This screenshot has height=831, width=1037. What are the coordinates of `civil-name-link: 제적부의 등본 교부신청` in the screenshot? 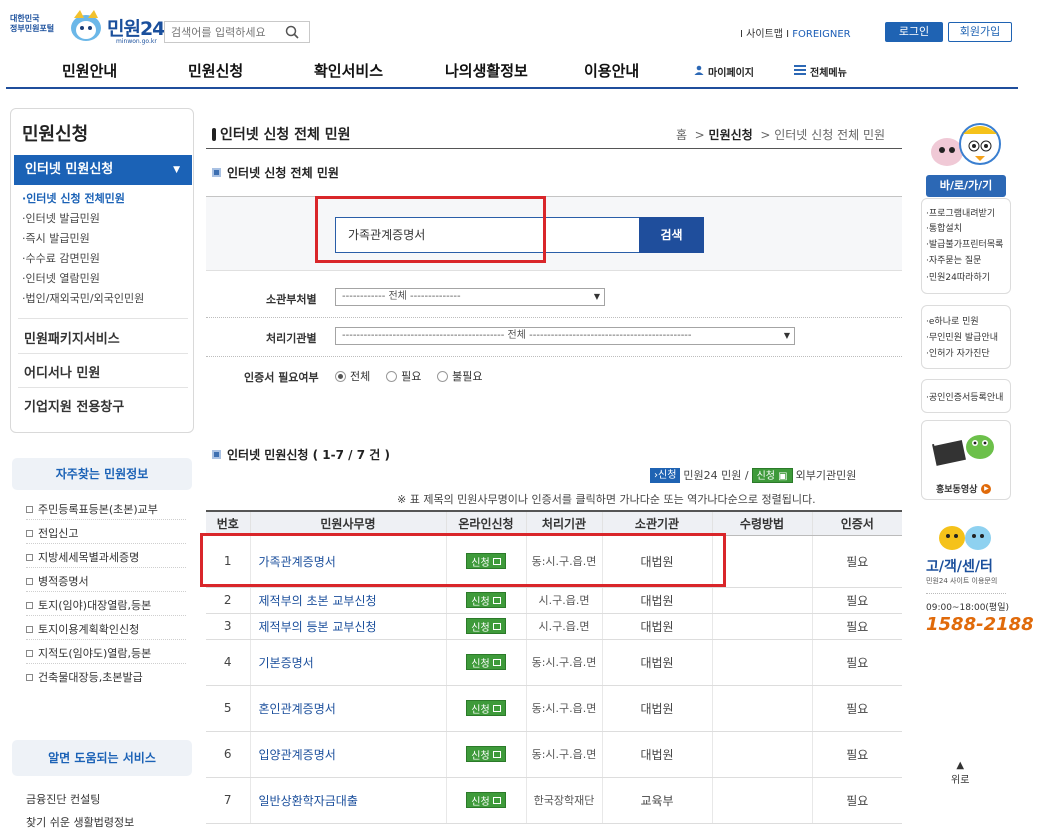 It's located at (347, 626).